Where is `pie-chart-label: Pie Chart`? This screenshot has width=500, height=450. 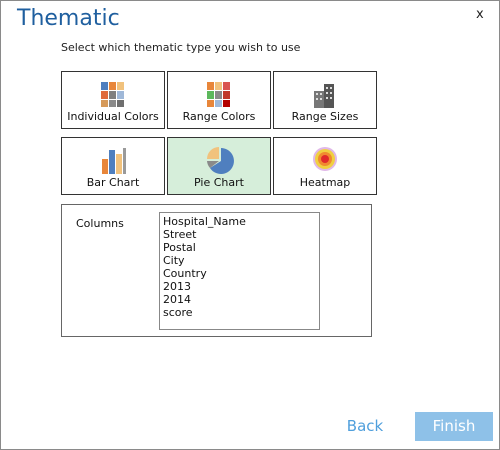 pie-chart-label: Pie Chart is located at coordinates (219, 182).